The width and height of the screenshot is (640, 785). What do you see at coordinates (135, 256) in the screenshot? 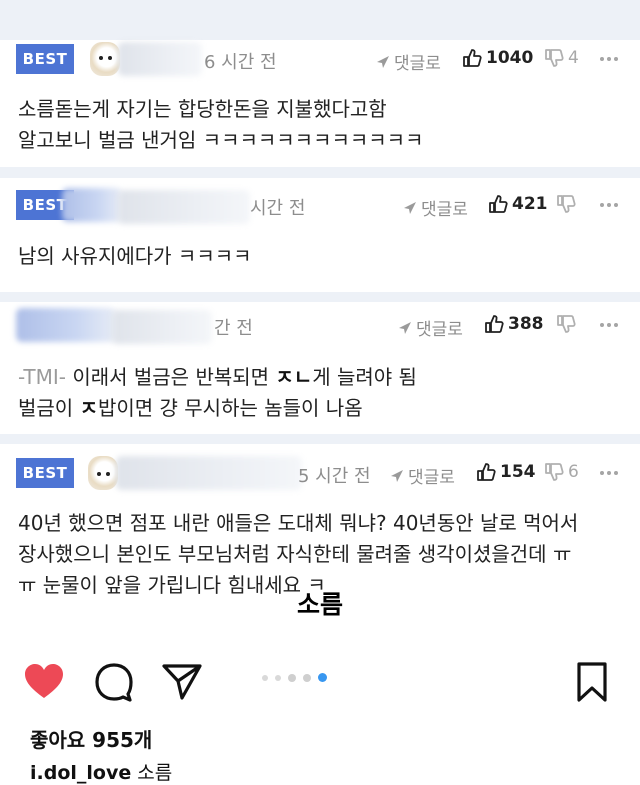
I see `comment-text: 남의 사유지에다가 ㅋㅋㅋㅋ` at bounding box center [135, 256].